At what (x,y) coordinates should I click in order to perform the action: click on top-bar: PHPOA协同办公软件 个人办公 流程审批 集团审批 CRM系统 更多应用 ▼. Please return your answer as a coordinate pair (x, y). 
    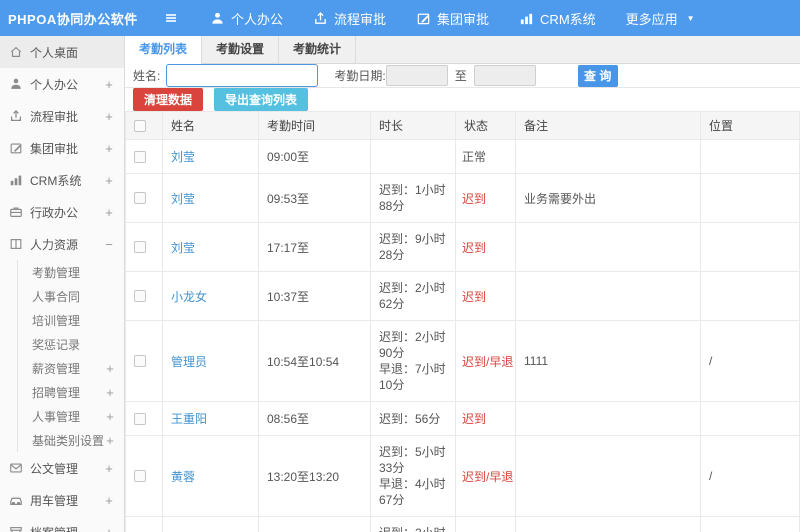
    Looking at the image, I should click on (400, 18).